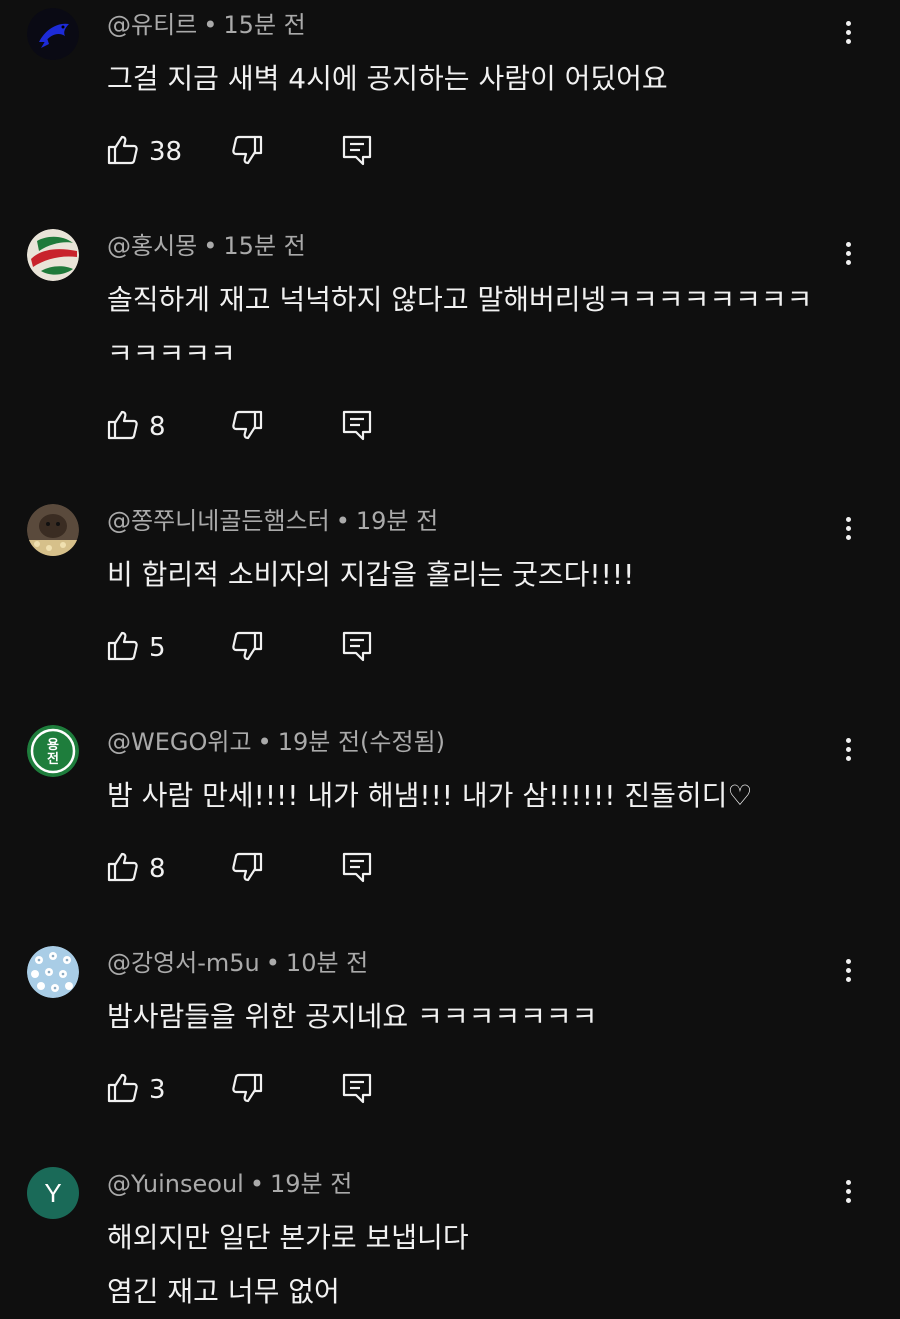  I want to click on comment-meta: @유티르 • 15분 전, so click(206, 25).